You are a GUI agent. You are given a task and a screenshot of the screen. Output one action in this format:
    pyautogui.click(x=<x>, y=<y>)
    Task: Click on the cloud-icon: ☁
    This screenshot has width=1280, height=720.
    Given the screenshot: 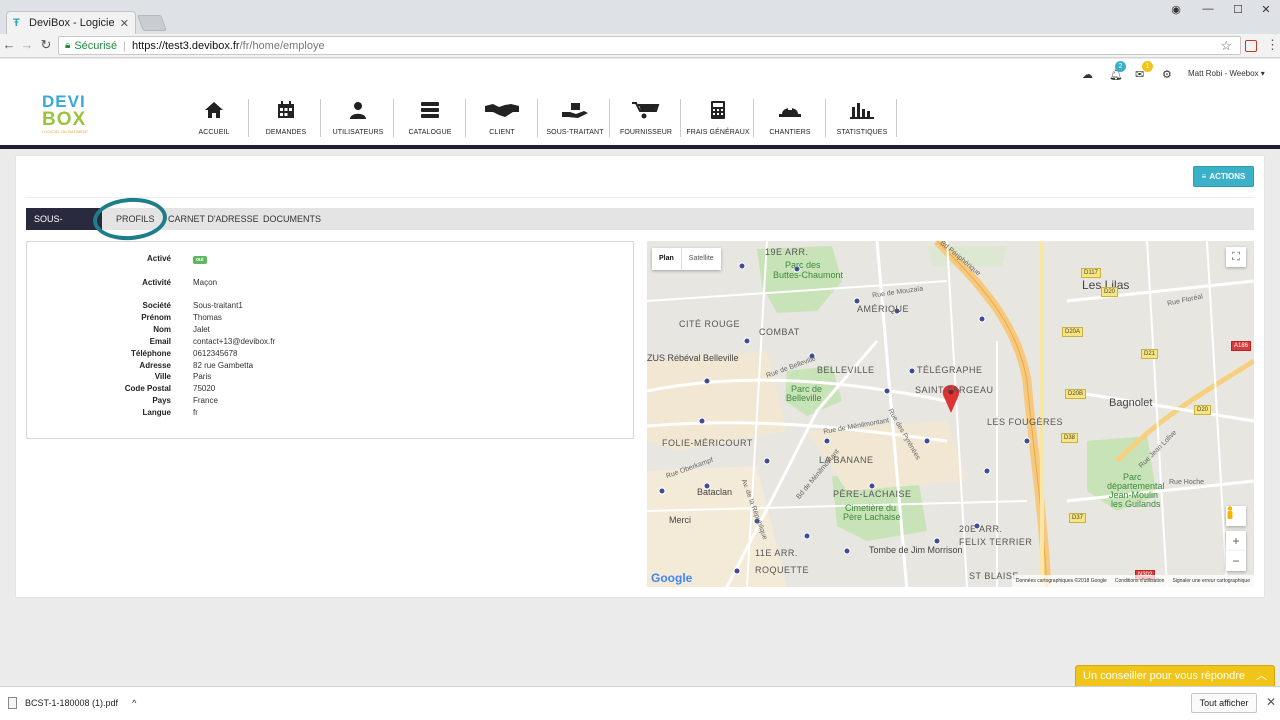 What is the action you would take?
    pyautogui.click(x=1087, y=74)
    